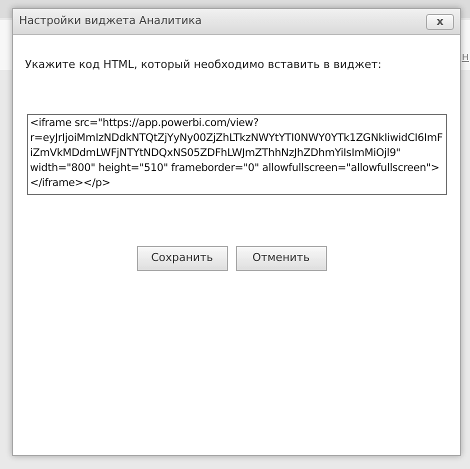 The width and height of the screenshot is (470, 469). I want to click on dialog-button: Отменить, so click(281, 258).